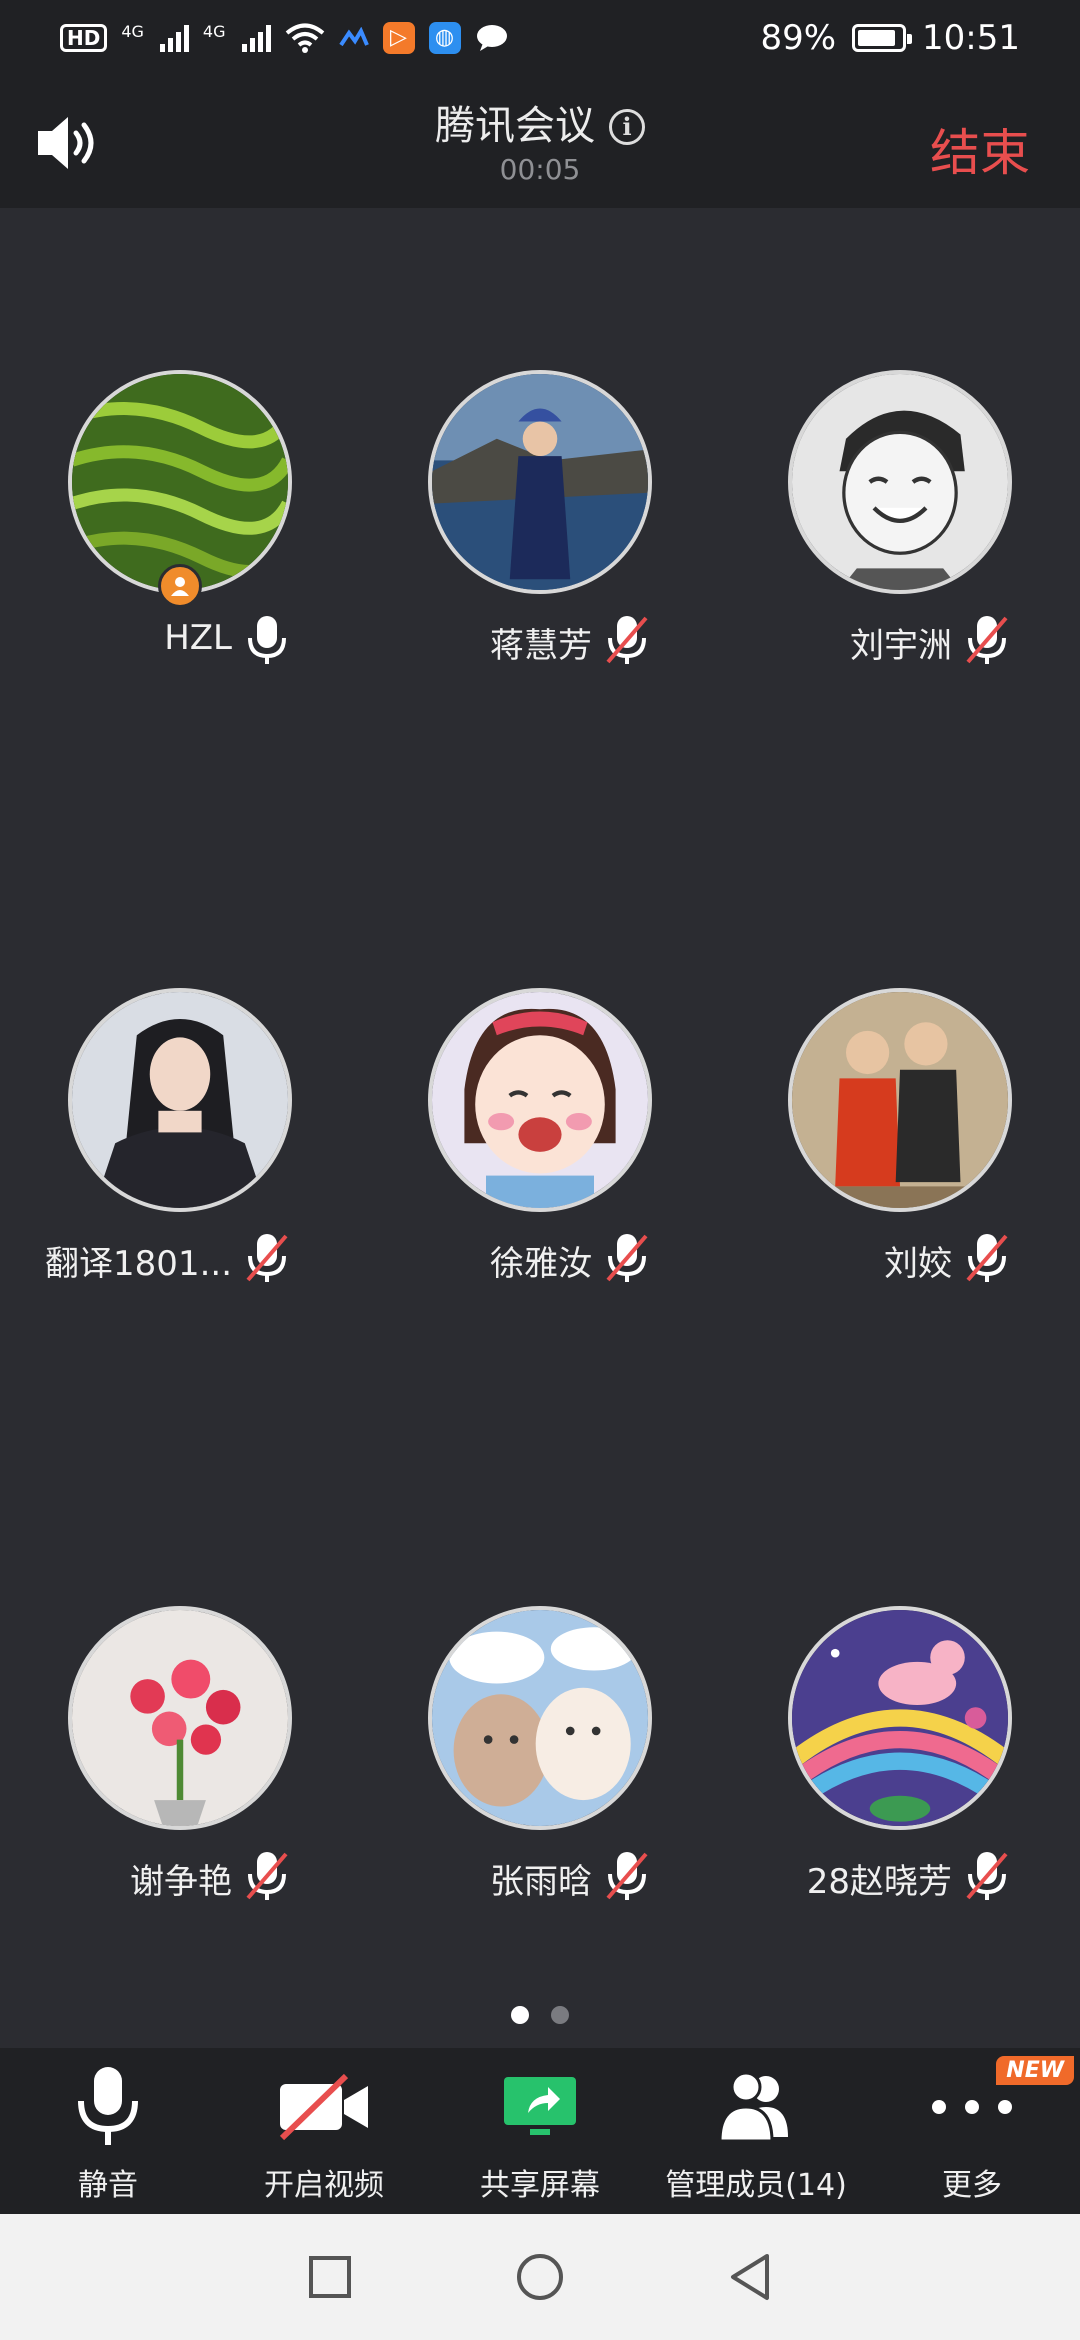 The image size is (1080, 2340). I want to click on manage-members-label: 管理成员(14), so click(756, 2185).